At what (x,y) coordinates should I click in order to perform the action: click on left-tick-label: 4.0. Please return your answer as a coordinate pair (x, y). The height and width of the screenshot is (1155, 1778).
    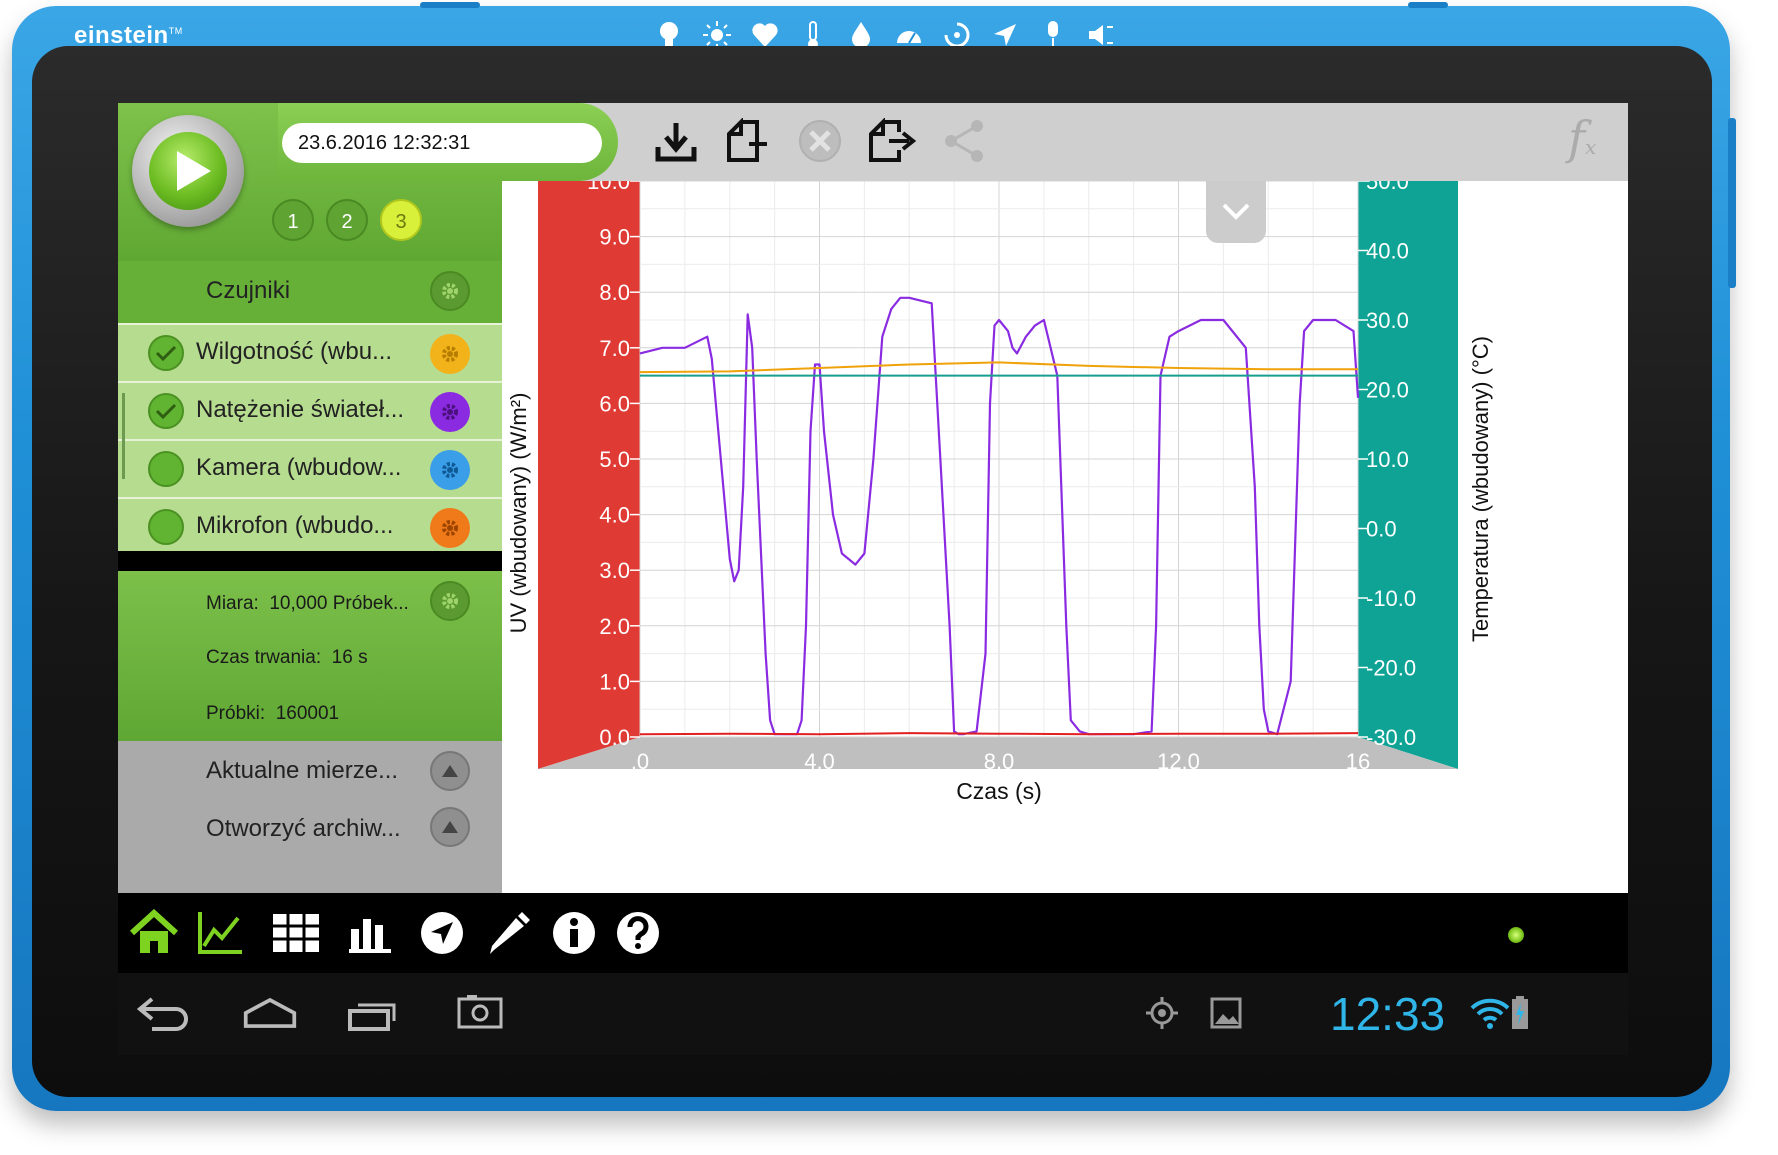
    Looking at the image, I should click on (614, 515).